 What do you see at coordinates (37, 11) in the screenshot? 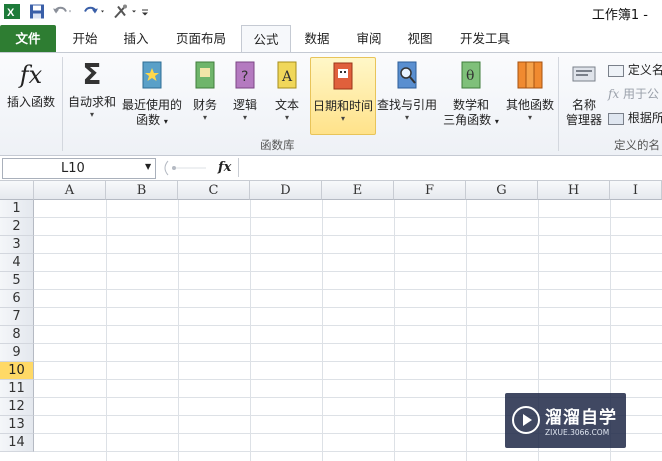
I see `save-icon` at bounding box center [37, 11].